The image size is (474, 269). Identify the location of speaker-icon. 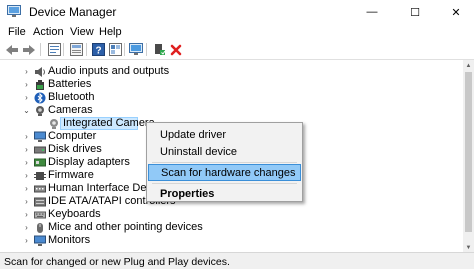
(39, 71).